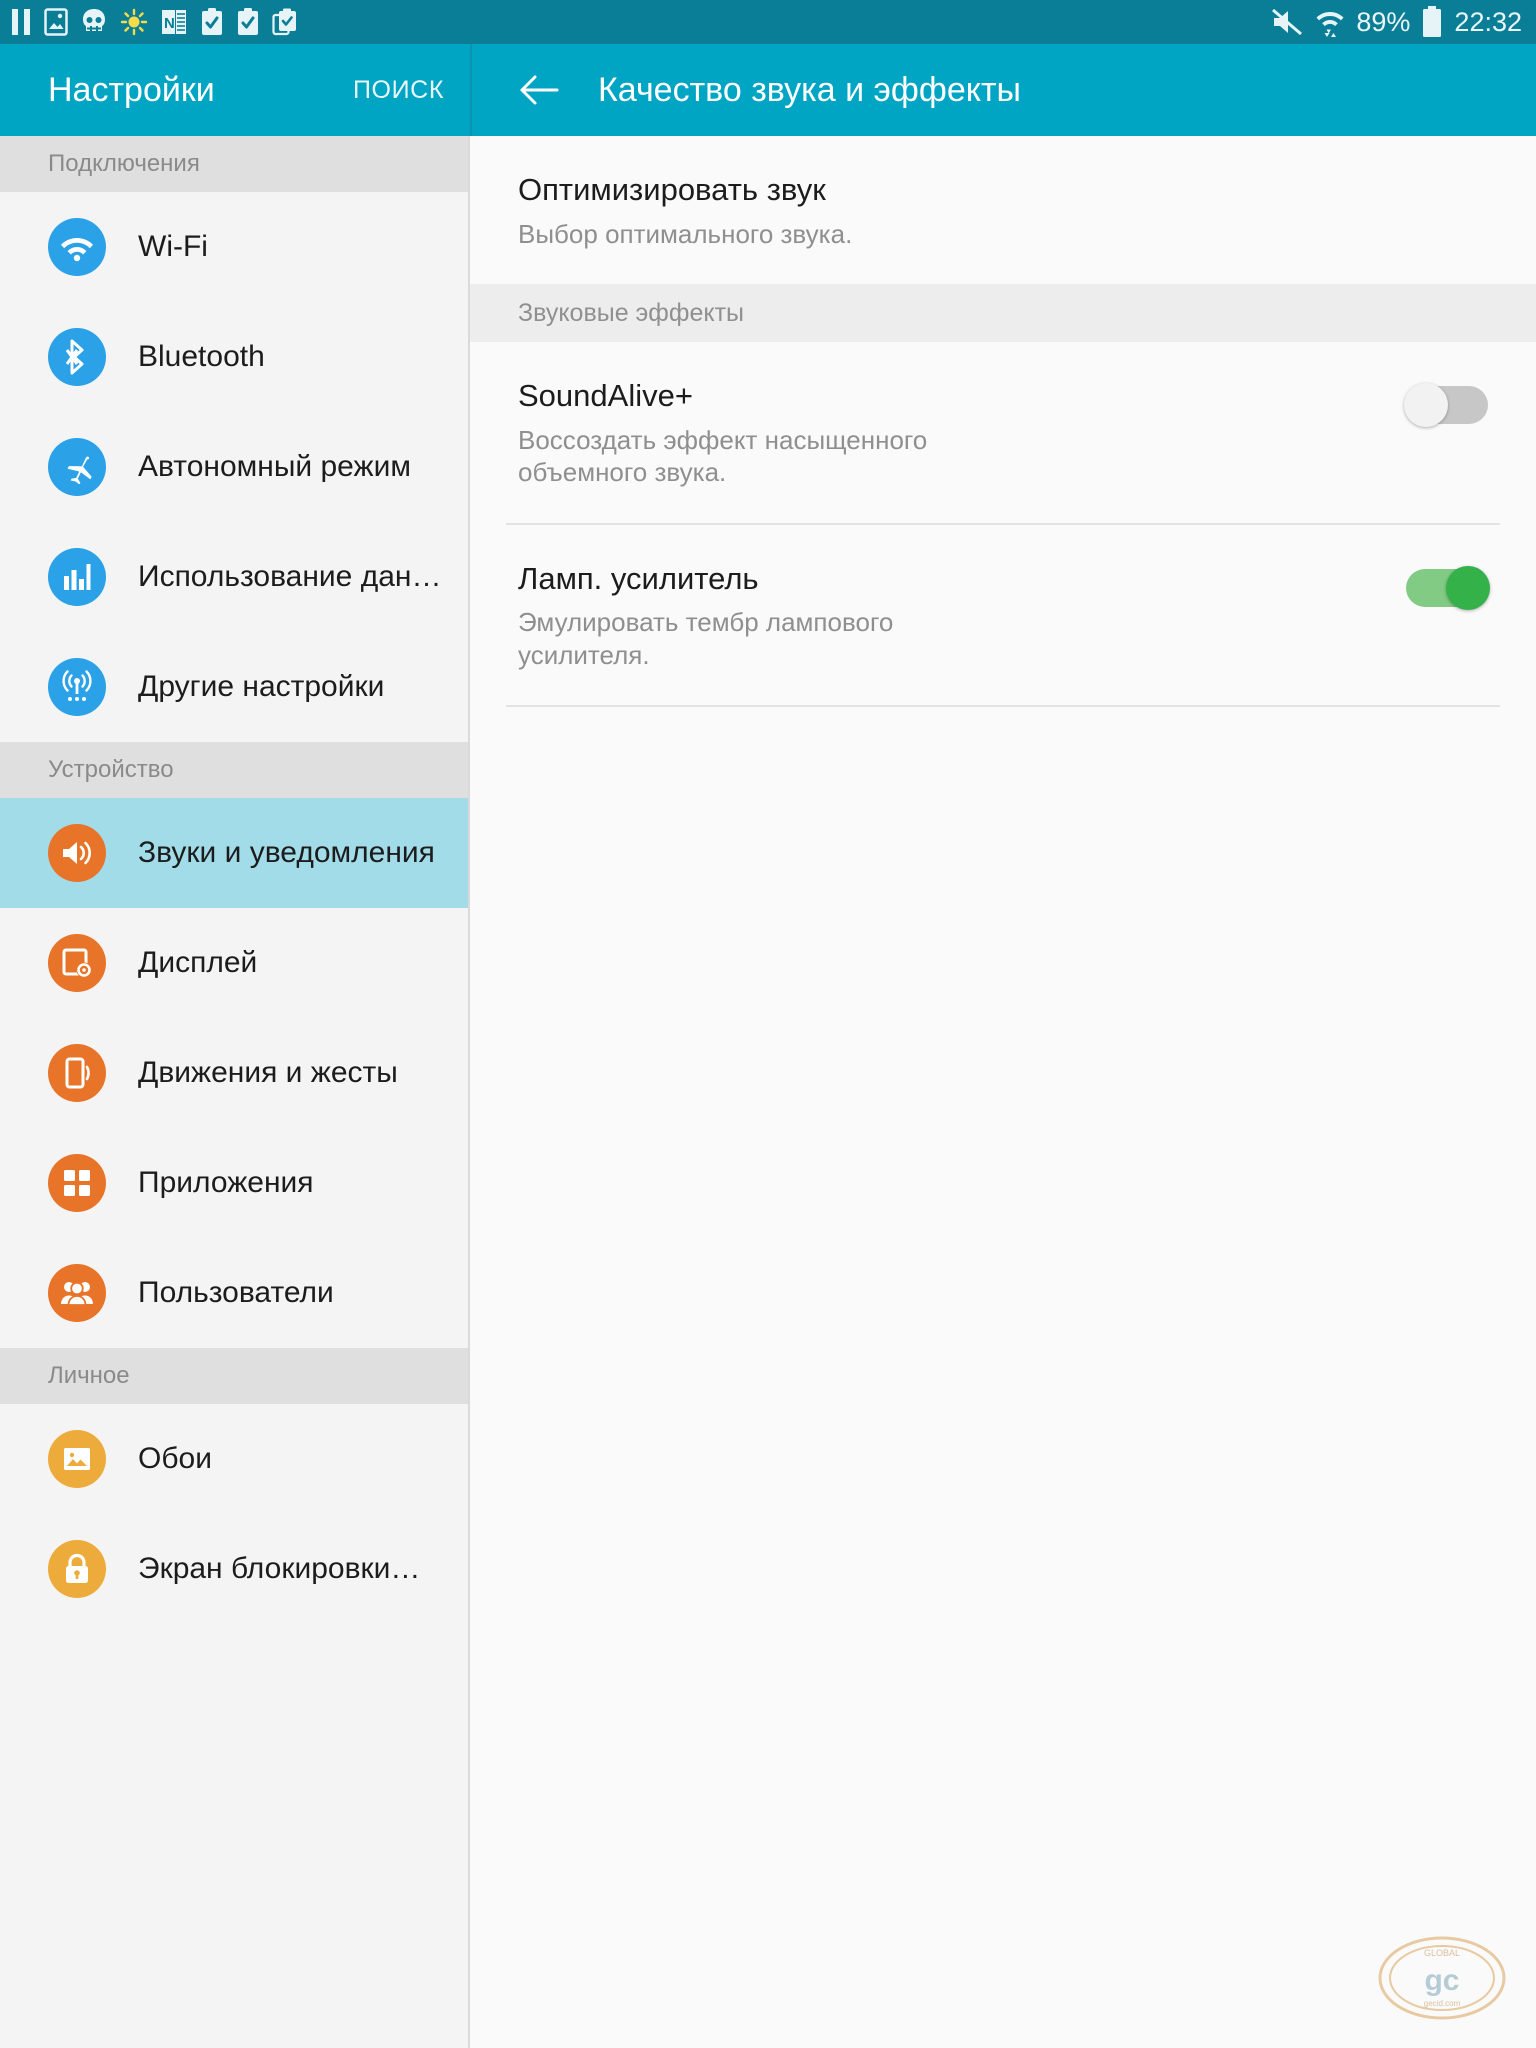 Image resolution: width=1536 pixels, height=2048 pixels. I want to click on search-button: ПОИСК, so click(398, 90).